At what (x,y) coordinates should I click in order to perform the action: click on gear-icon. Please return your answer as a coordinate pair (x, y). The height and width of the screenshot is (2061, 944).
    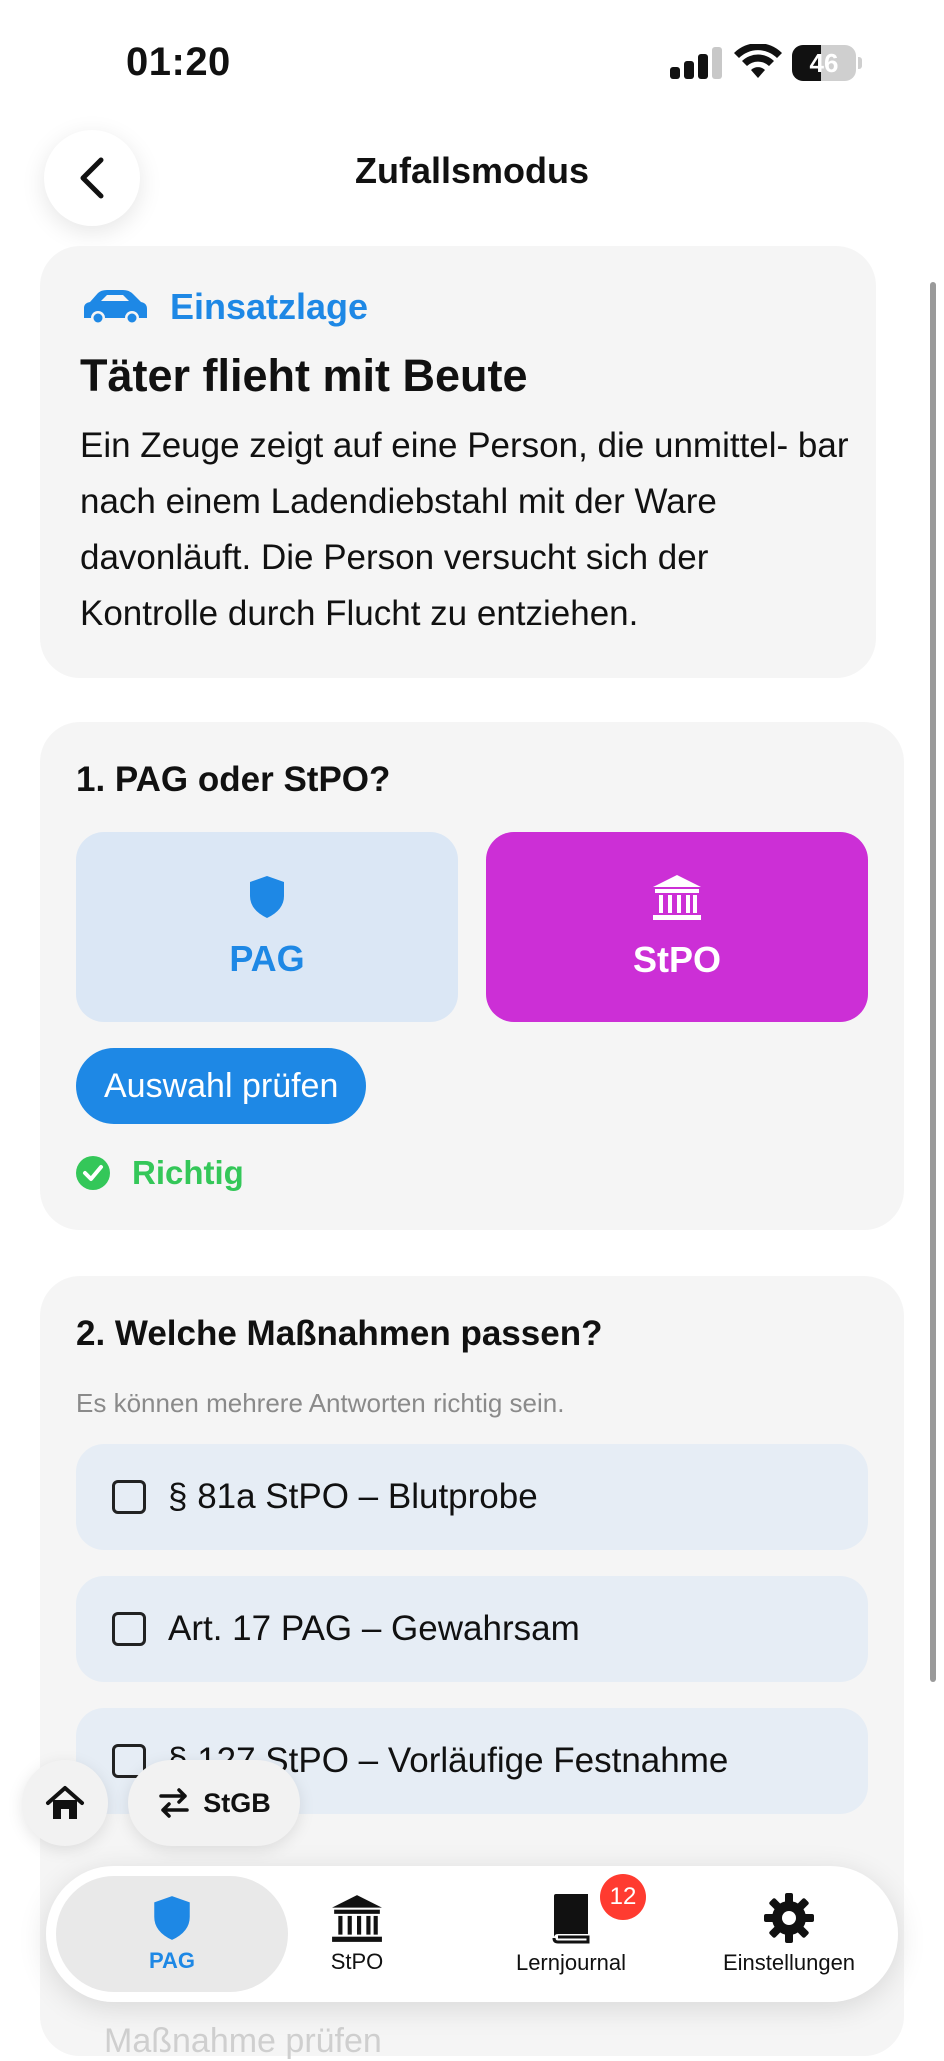
    Looking at the image, I should click on (789, 1918).